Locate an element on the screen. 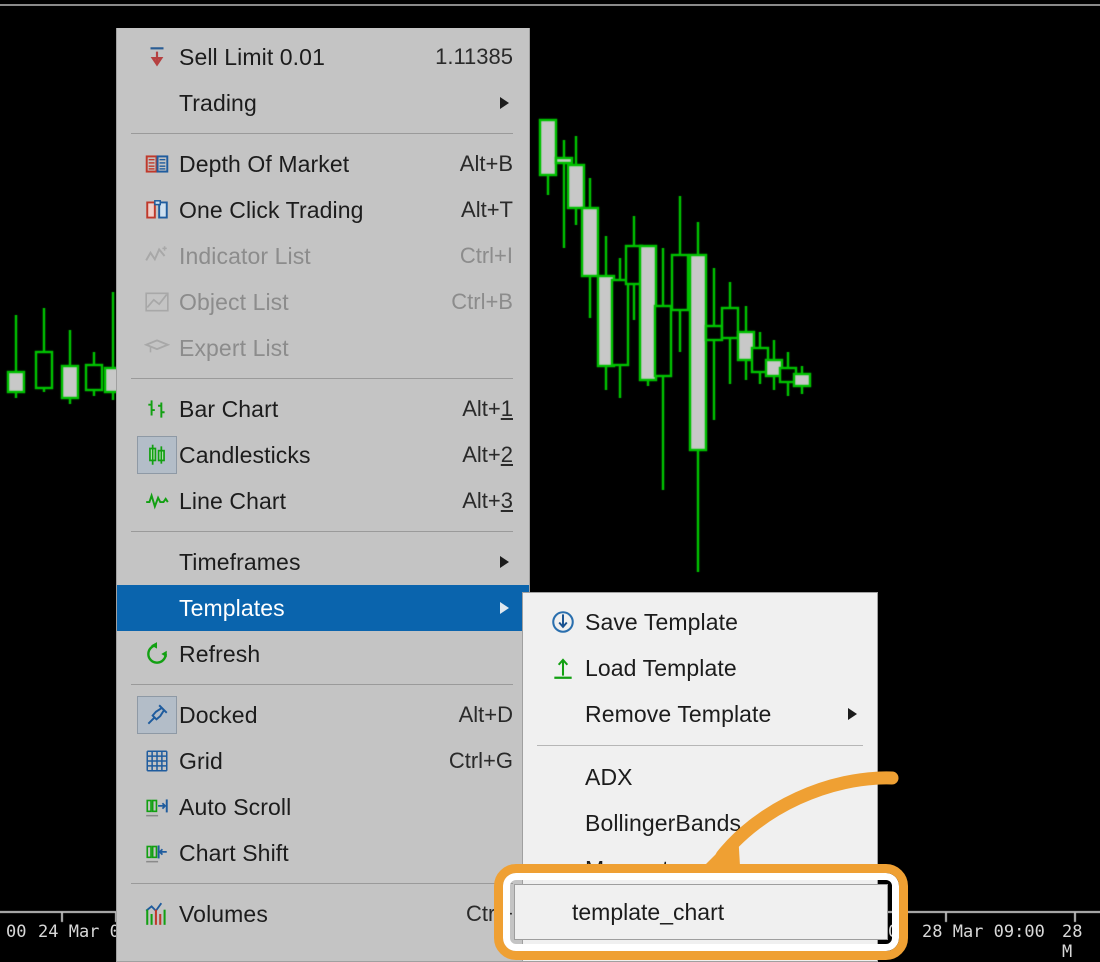 This screenshot has width=1100, height=962. menu-item-trading: Trading is located at coordinates (323, 103).